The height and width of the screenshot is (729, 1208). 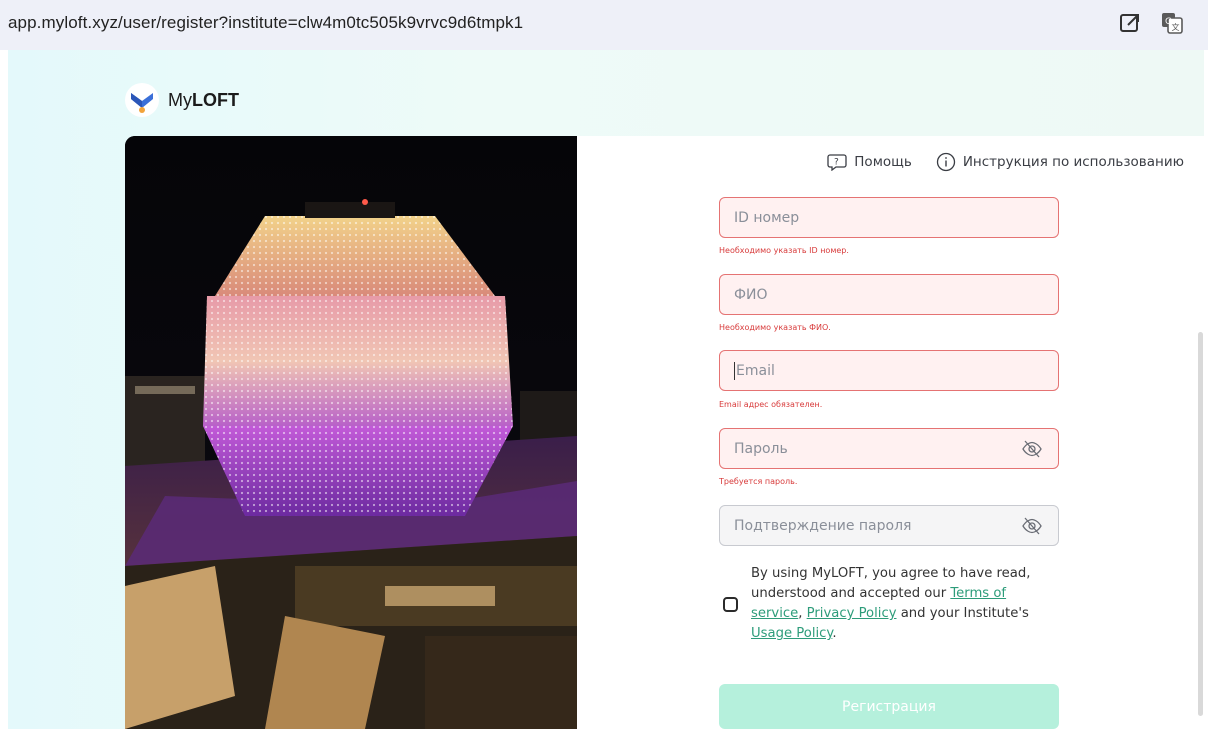 I want to click on id-number-placeholder: ID номер, so click(x=767, y=217).